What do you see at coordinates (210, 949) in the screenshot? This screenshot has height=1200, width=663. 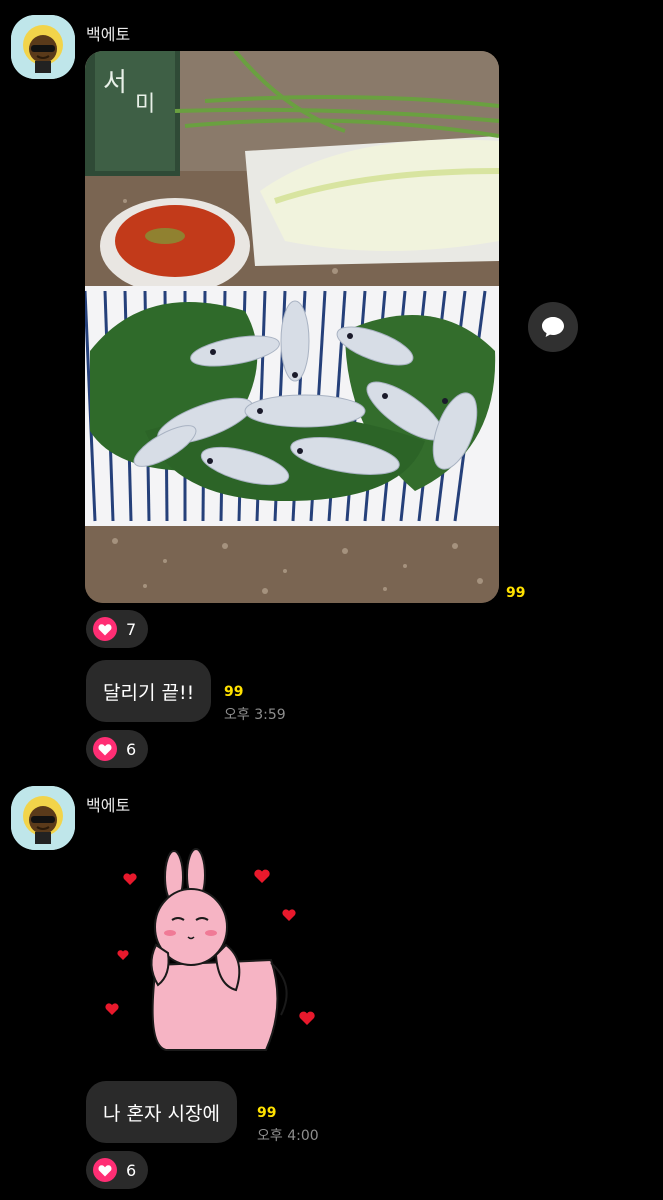 I see `pink-bunny-sticker-icon` at bounding box center [210, 949].